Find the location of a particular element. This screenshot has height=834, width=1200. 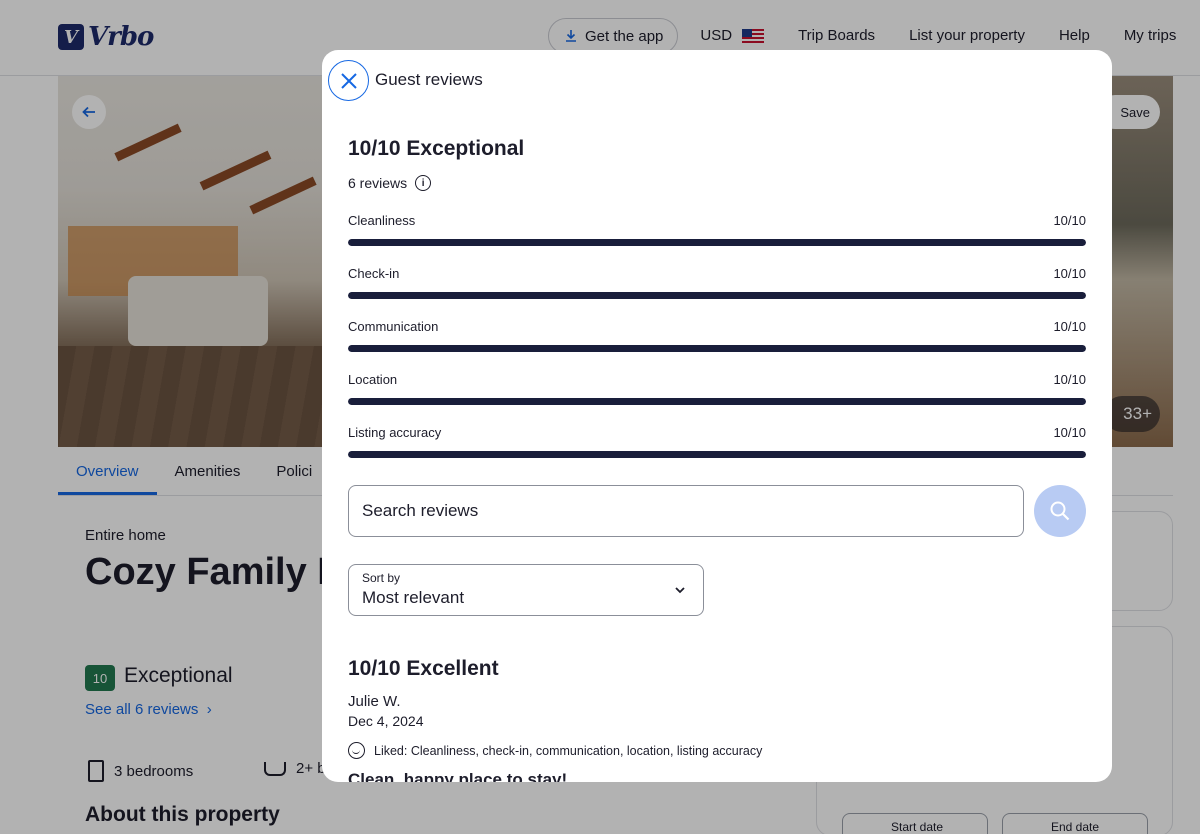

close-icon is located at coordinates (348, 80).